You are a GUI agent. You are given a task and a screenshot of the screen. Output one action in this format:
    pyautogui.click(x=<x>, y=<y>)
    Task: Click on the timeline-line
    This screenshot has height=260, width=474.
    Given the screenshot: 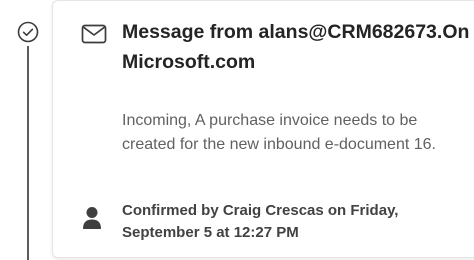 What is the action you would take?
    pyautogui.click(x=28, y=153)
    